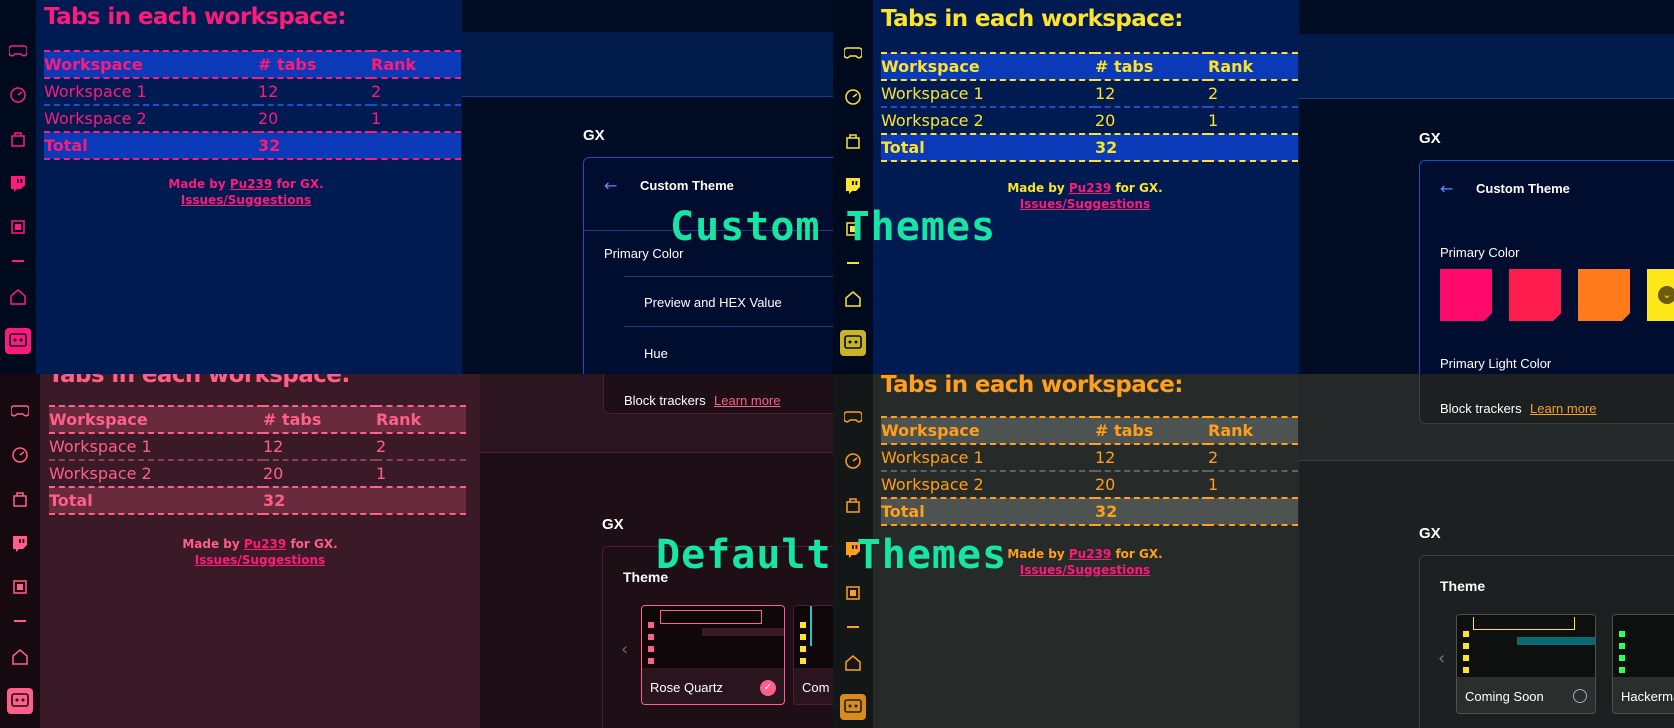 This screenshot has height=728, width=1674. What do you see at coordinates (394, 64) in the screenshot?
I see `header-rank: Rank` at bounding box center [394, 64].